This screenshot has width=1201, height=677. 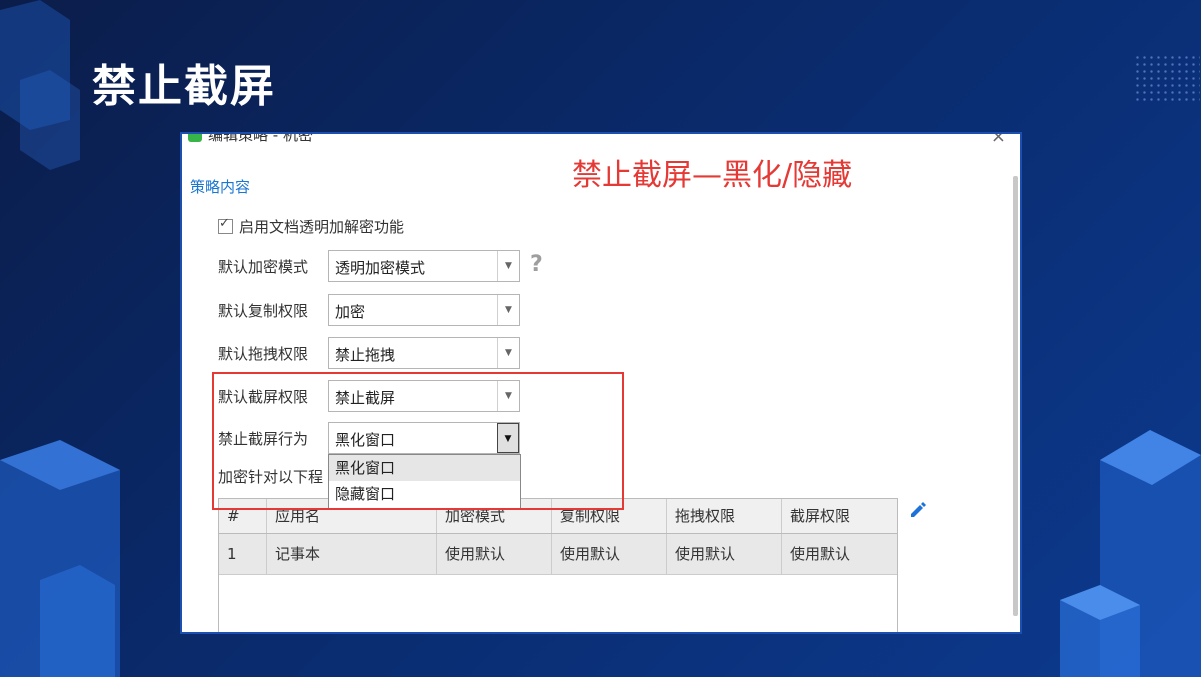 What do you see at coordinates (263, 439) in the screenshot?
I see `screenshot-behavior-label: 禁止截屏行为` at bounding box center [263, 439].